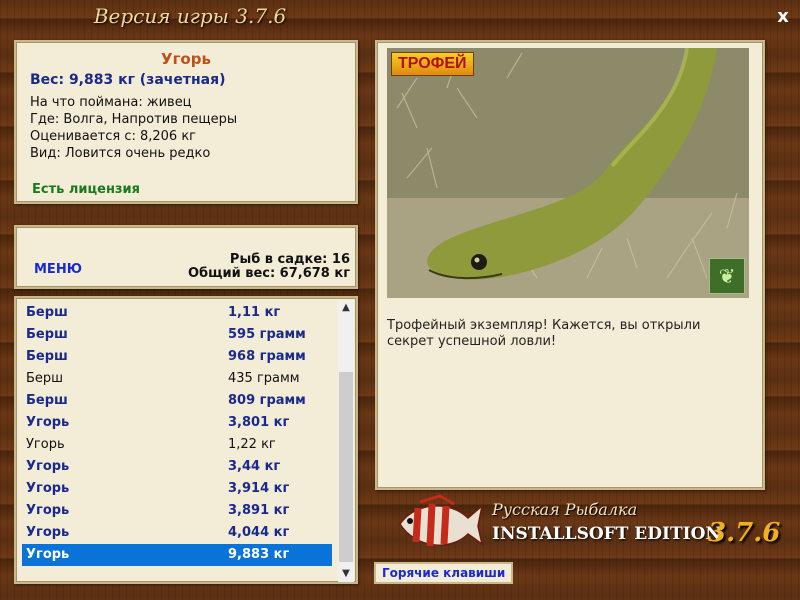 The width and height of the screenshot is (800, 600). Describe the element at coordinates (177, 423) in the screenshot. I see `catch-row: Угорь 3,801 кг` at that location.